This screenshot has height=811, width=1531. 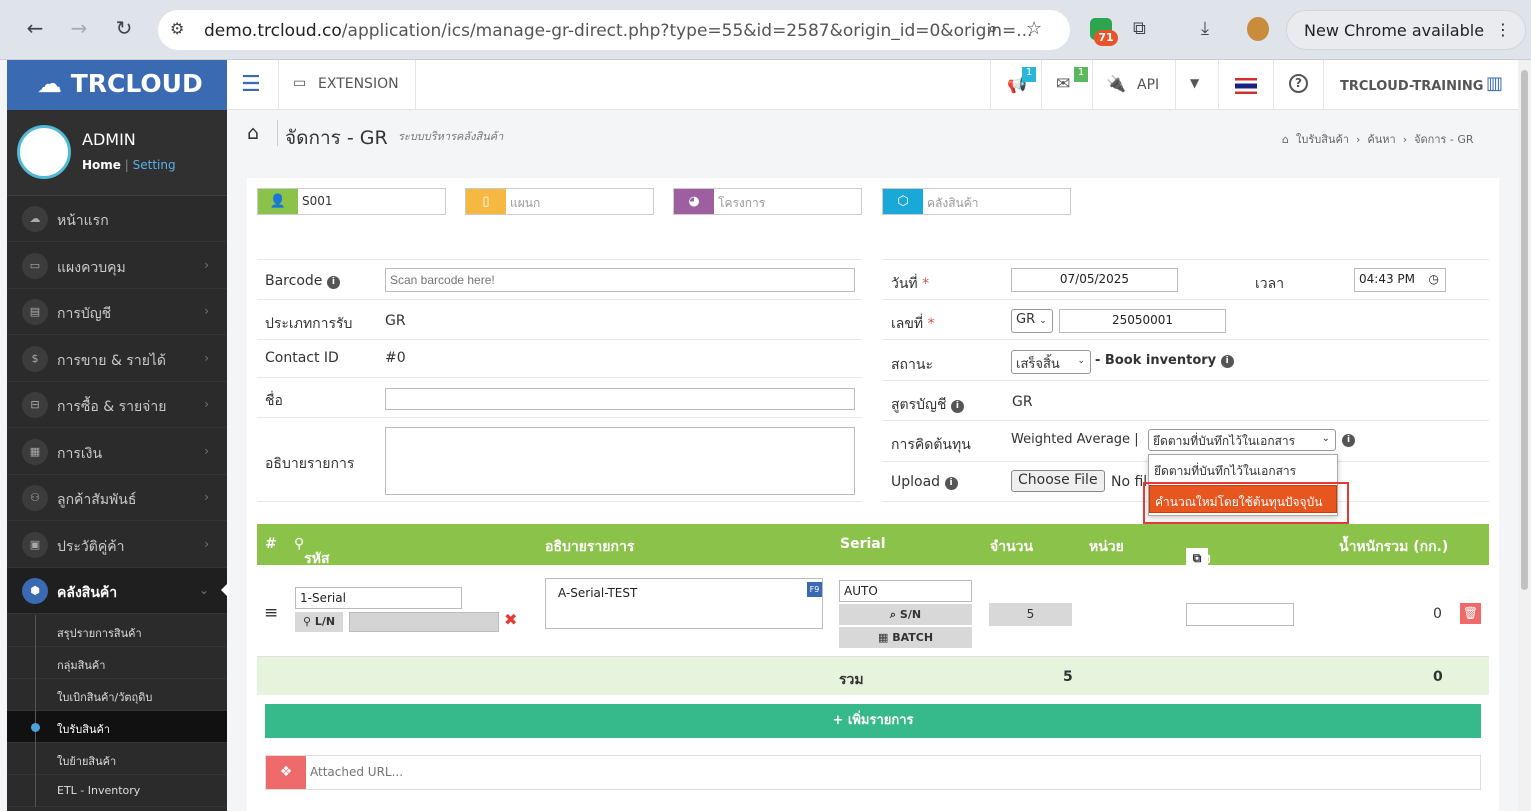 What do you see at coordinates (976, 201) in the screenshot?
I see `warehouse-tag: ⬡ คลังสินค้า` at bounding box center [976, 201].